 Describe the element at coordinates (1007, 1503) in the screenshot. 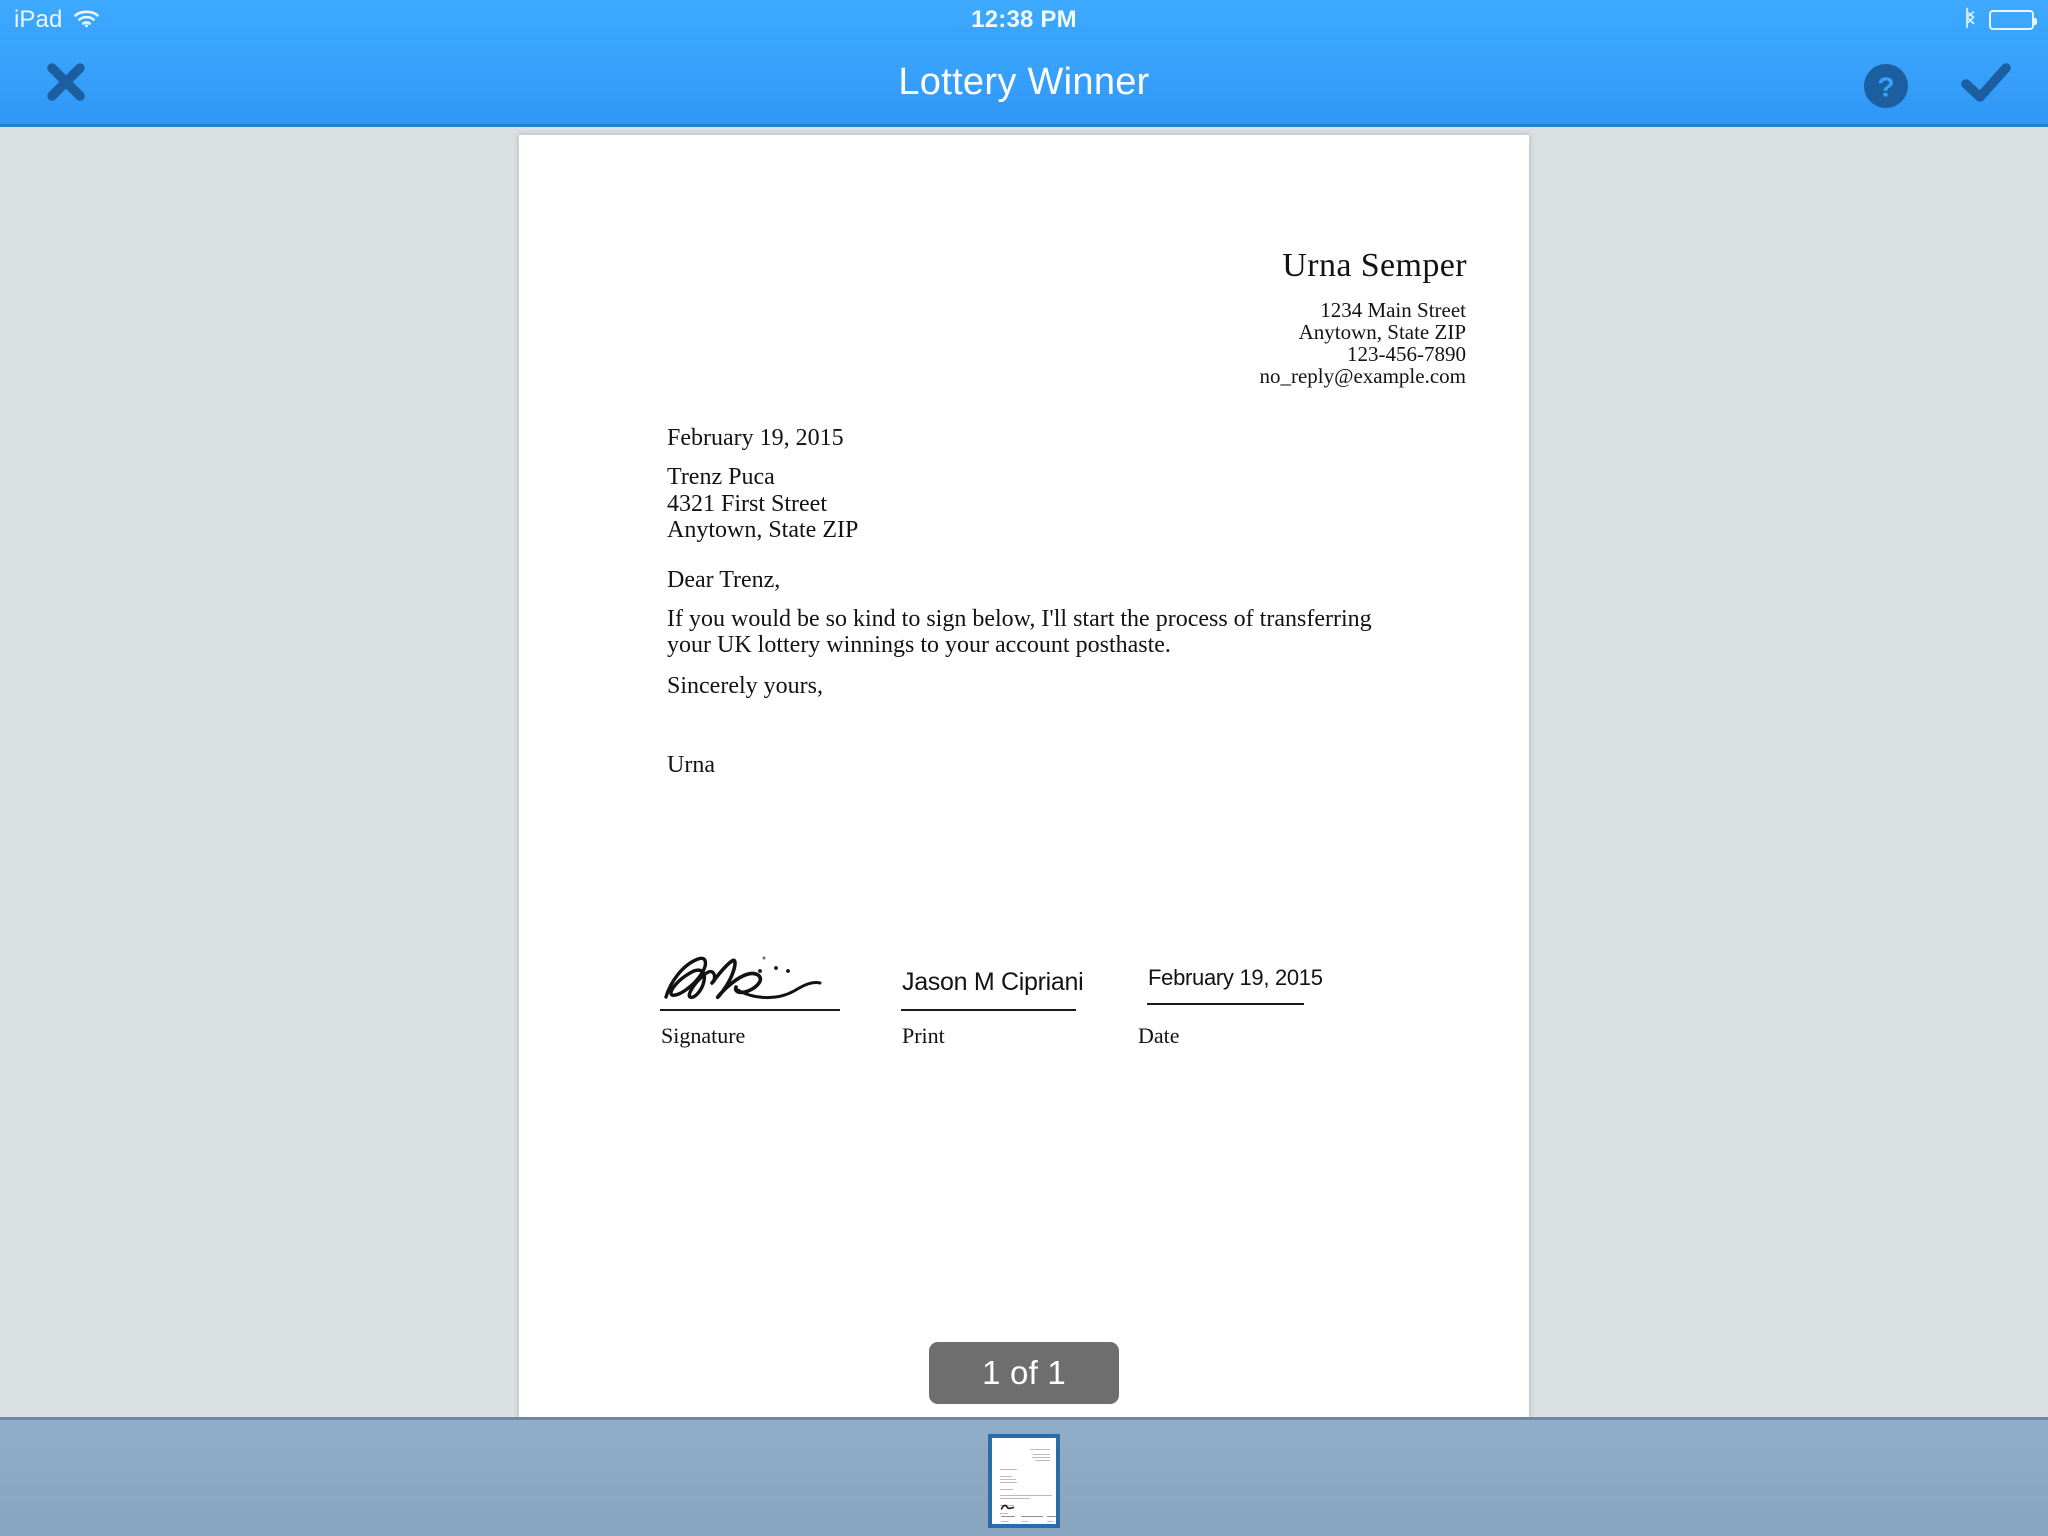

I see `thumbnail-signature-mark` at that location.